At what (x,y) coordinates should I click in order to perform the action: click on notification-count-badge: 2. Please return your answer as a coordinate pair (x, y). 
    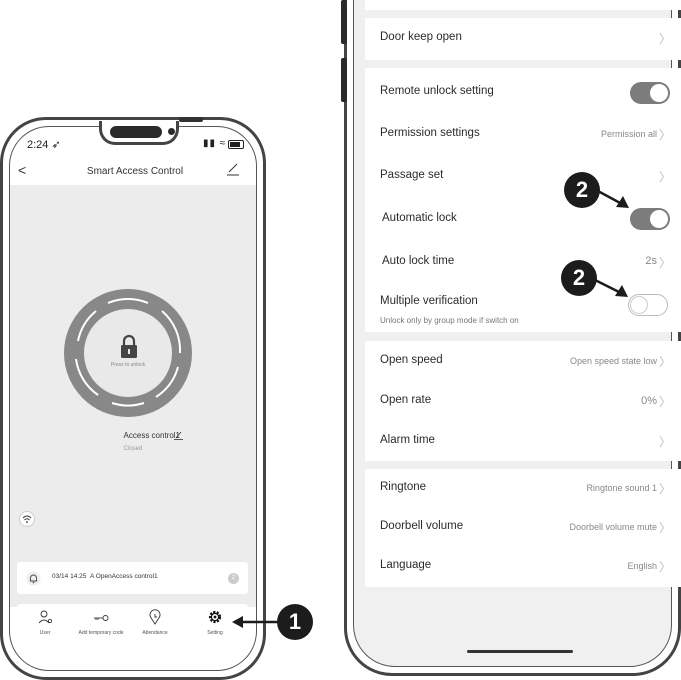
    Looking at the image, I should click on (233, 578).